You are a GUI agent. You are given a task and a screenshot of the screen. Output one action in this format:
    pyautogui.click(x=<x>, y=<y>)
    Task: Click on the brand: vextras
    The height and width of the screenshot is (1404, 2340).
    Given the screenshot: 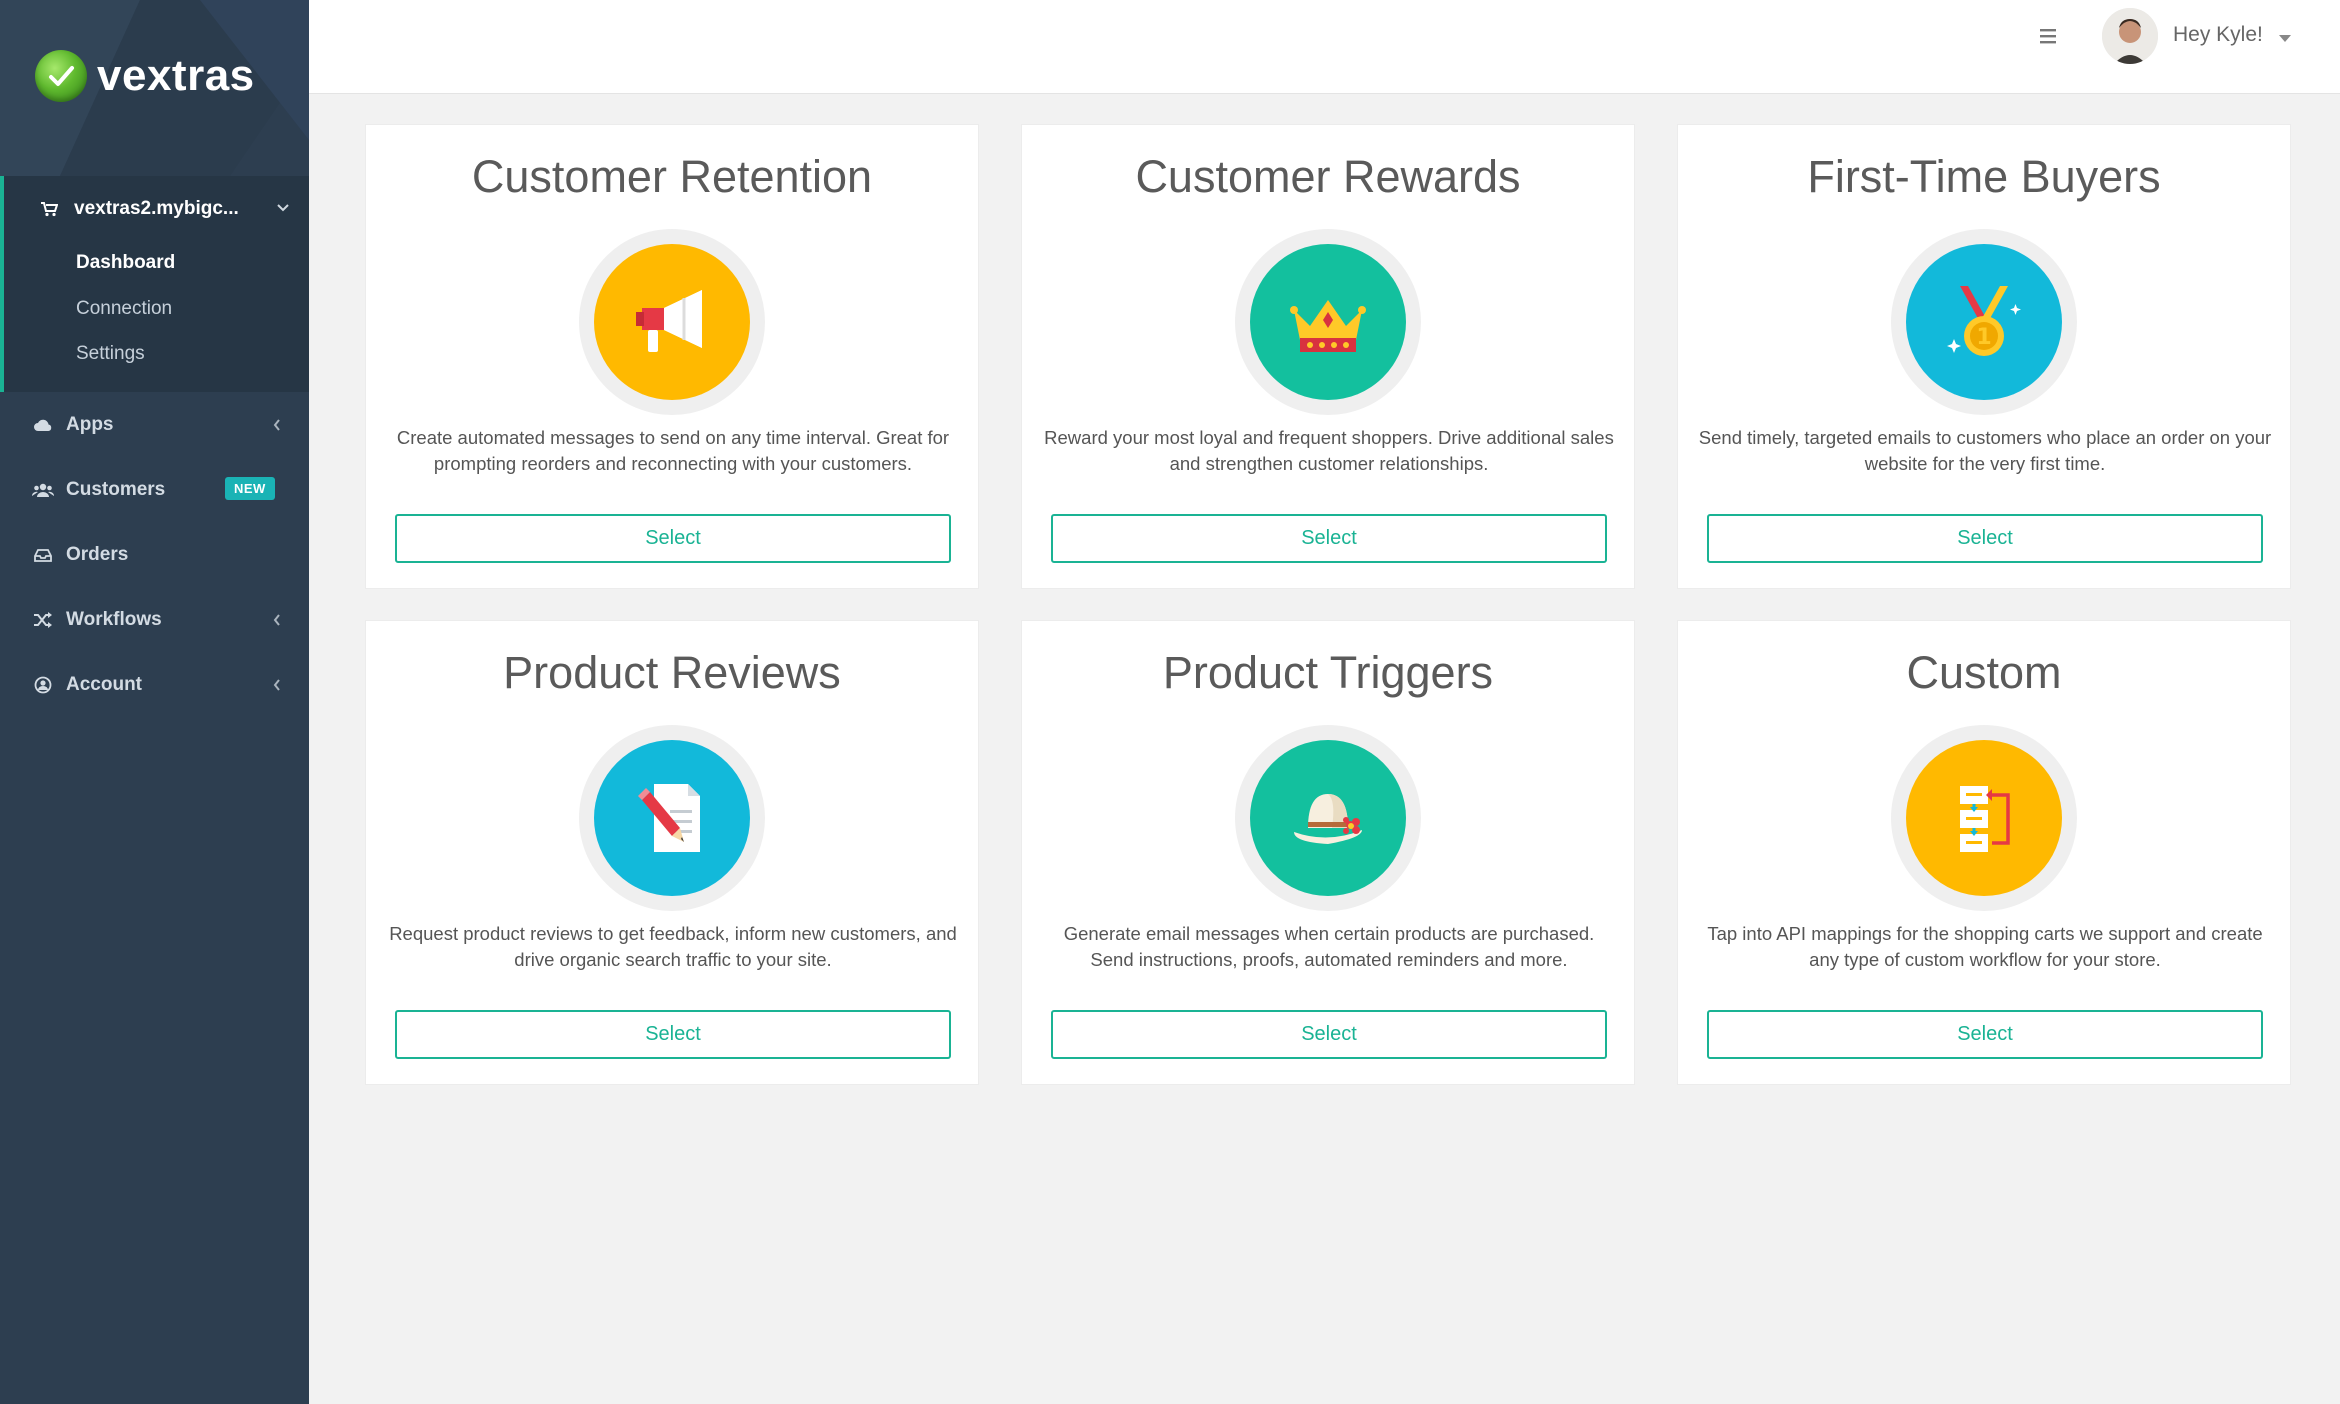 What is the action you would take?
    pyautogui.click(x=145, y=76)
    